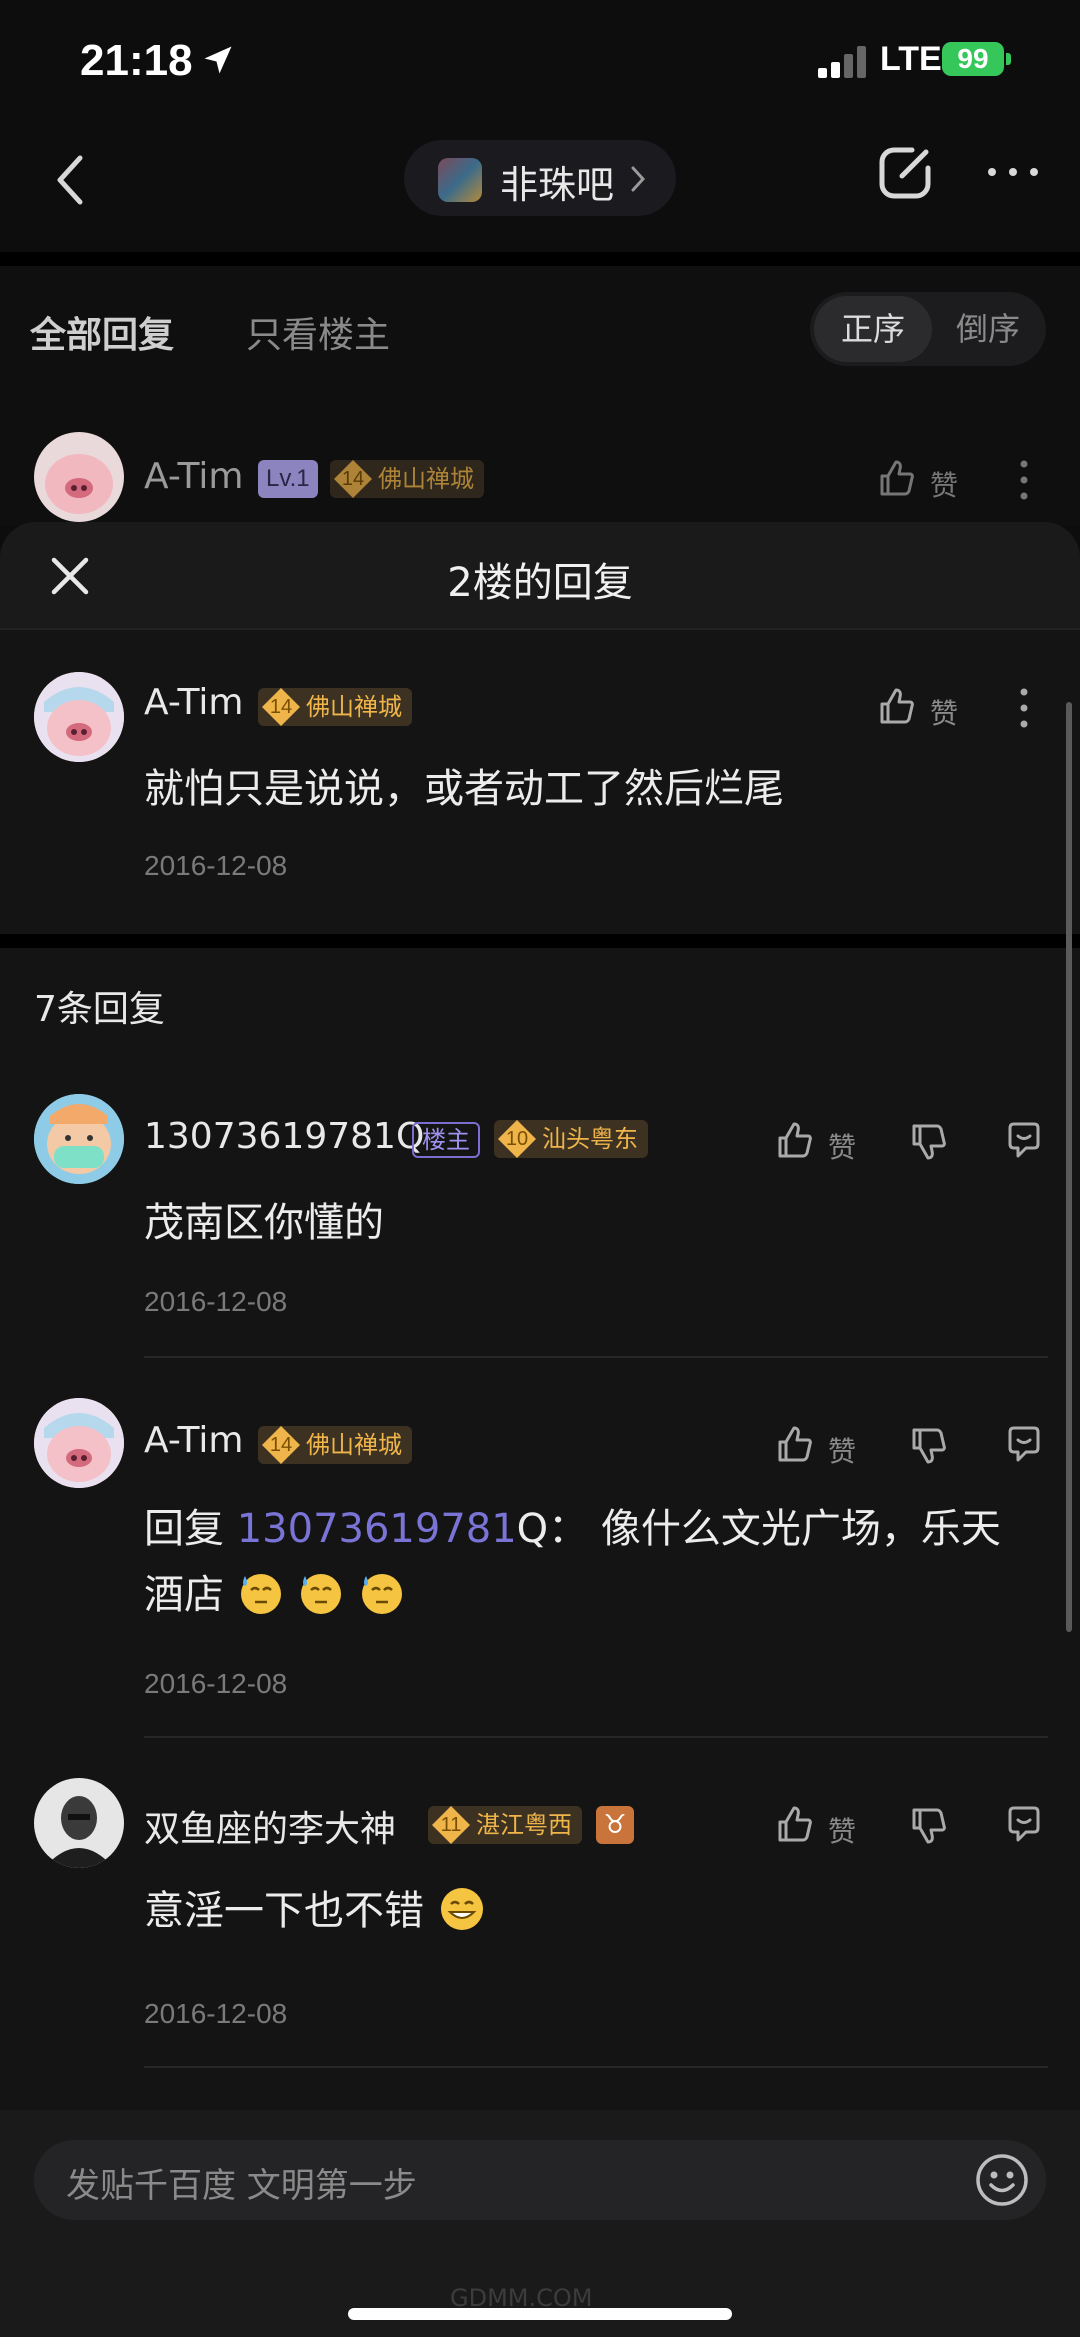 This screenshot has width=1080, height=2337. I want to click on reply-prefix: 回复, so click(190, 1529).